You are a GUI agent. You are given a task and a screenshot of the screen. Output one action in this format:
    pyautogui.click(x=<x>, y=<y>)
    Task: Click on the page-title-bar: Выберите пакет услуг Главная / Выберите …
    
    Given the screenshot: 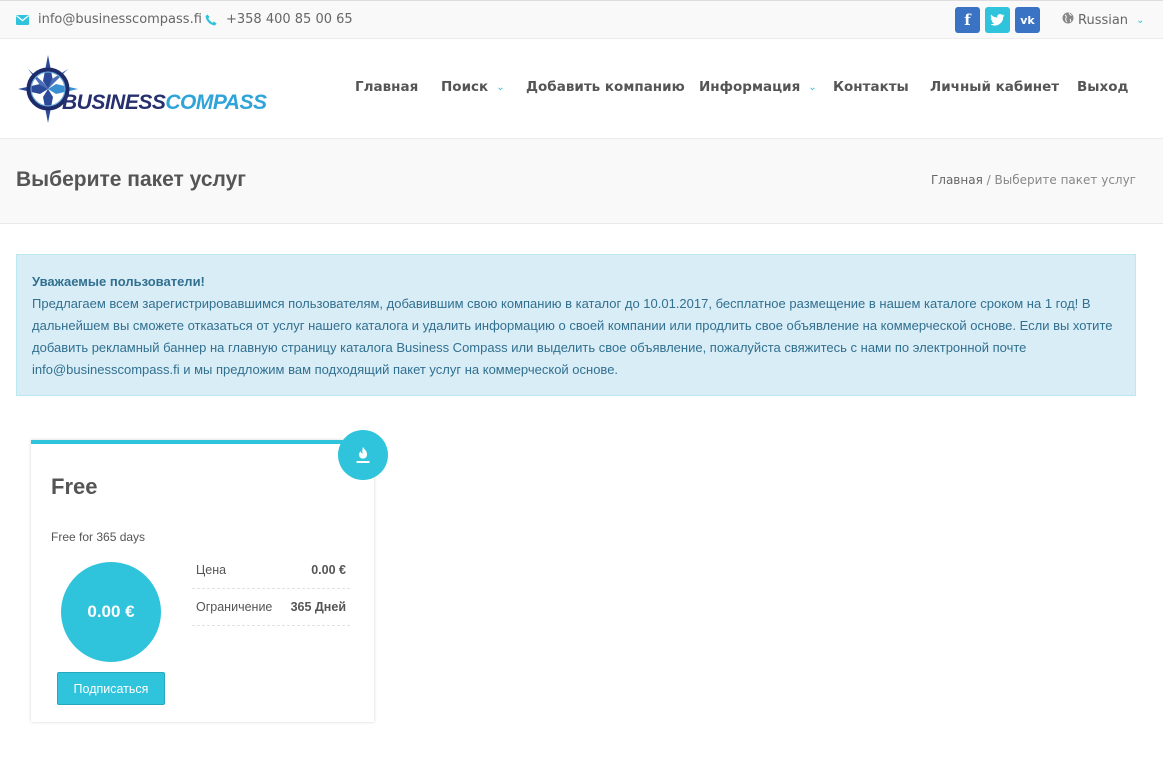 What is the action you would take?
    pyautogui.click(x=581, y=181)
    